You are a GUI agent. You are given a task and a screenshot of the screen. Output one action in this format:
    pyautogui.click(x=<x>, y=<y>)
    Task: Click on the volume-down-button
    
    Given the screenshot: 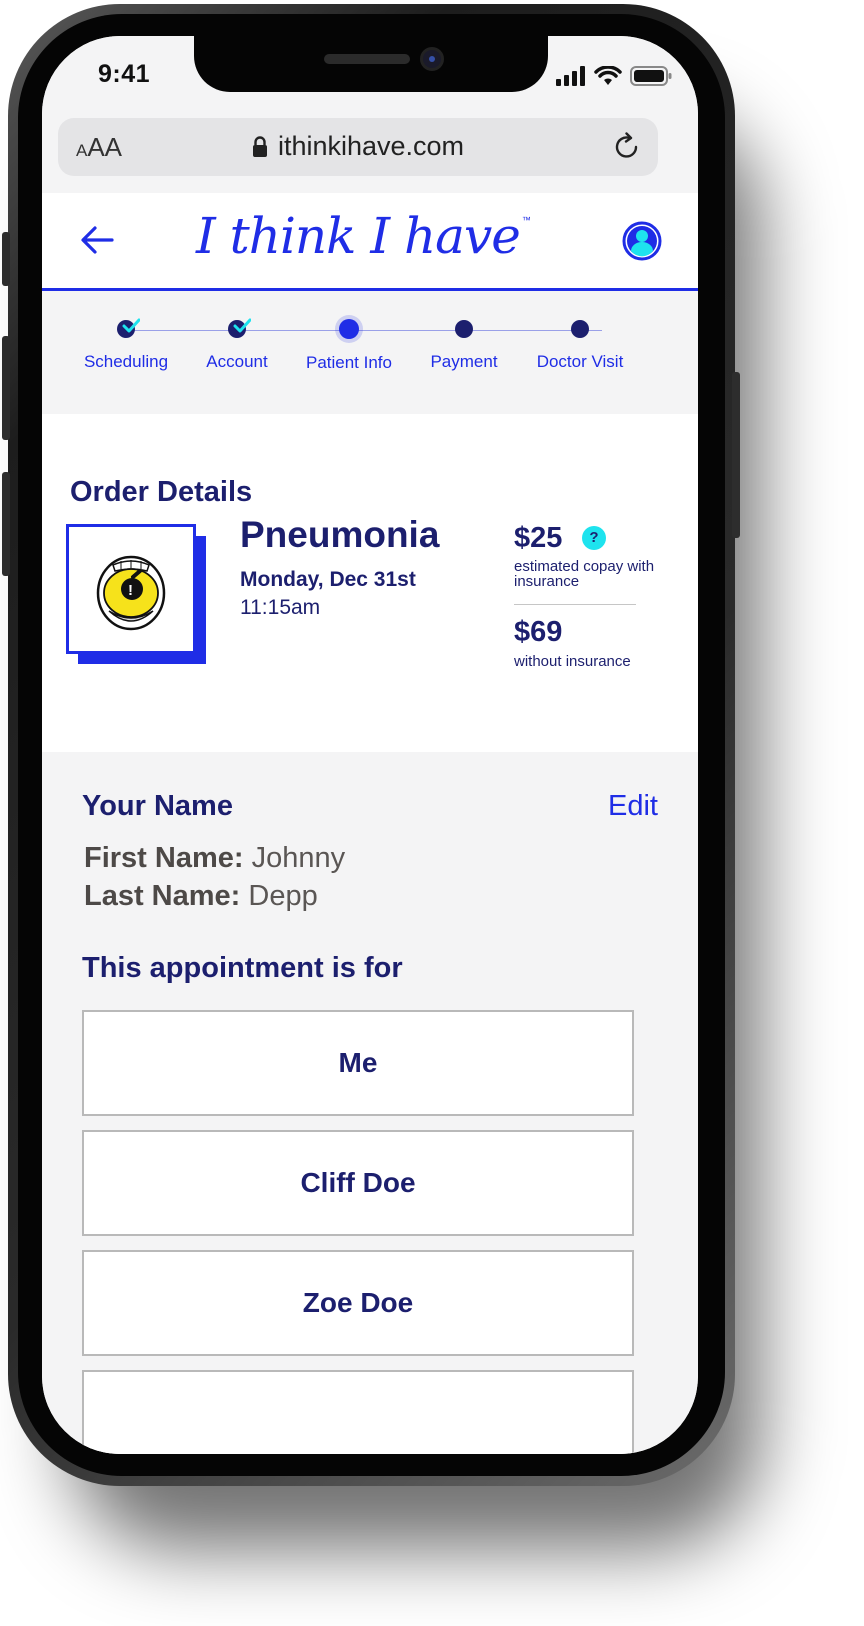 What is the action you would take?
    pyautogui.click(x=6, y=524)
    